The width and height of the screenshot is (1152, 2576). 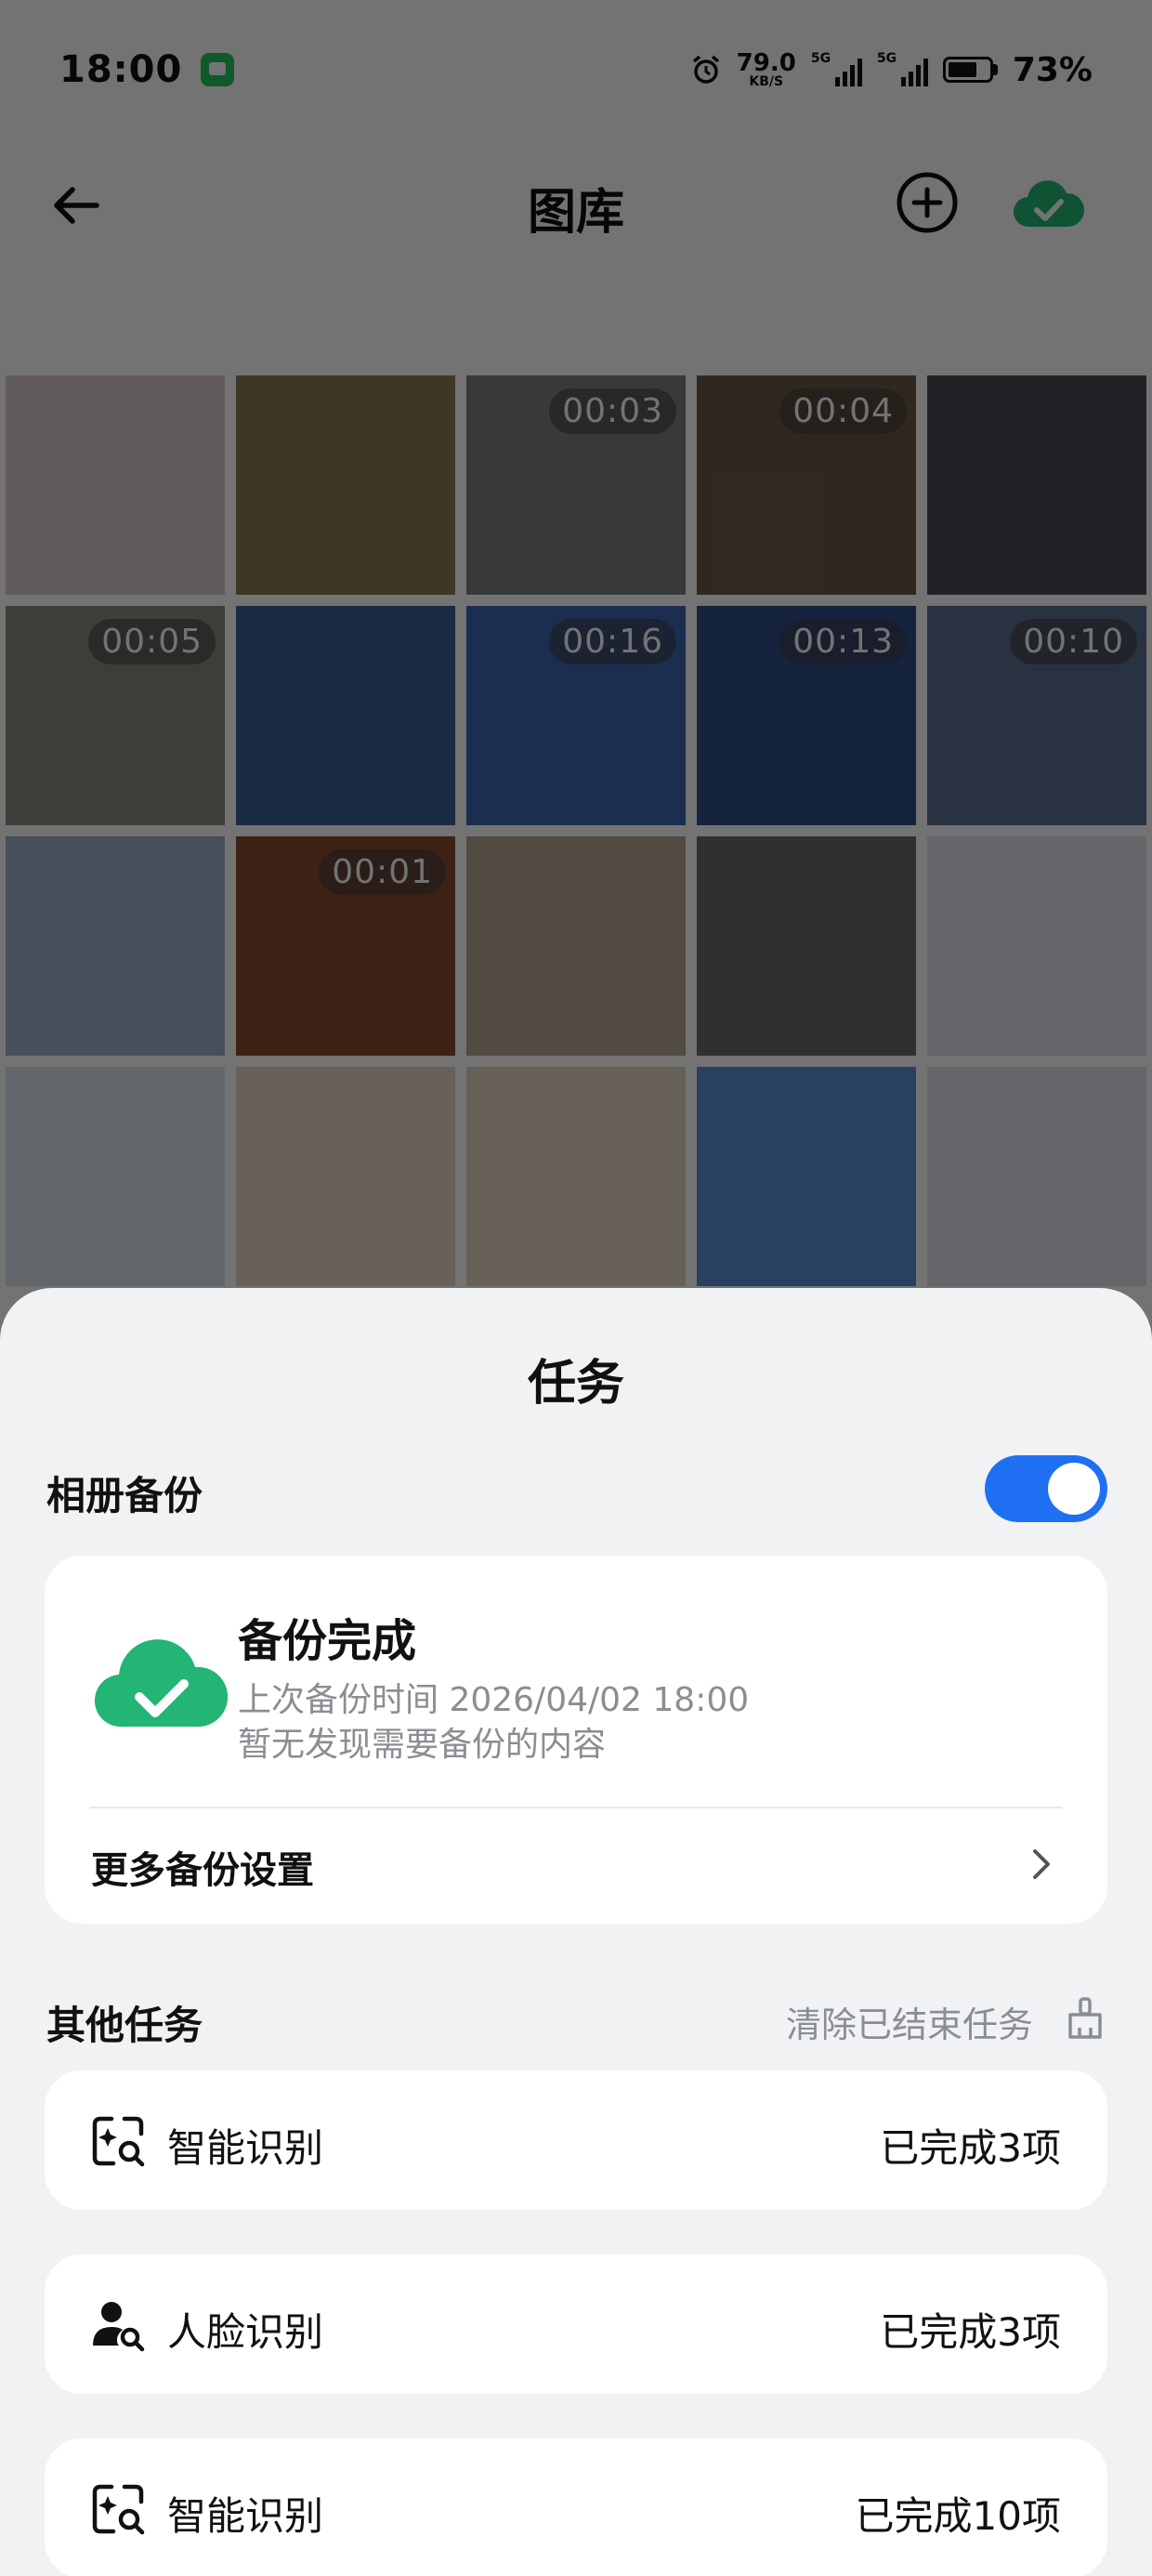 What do you see at coordinates (1036, 715) in the screenshot?
I see `photo-thumbnail: 00:10` at bounding box center [1036, 715].